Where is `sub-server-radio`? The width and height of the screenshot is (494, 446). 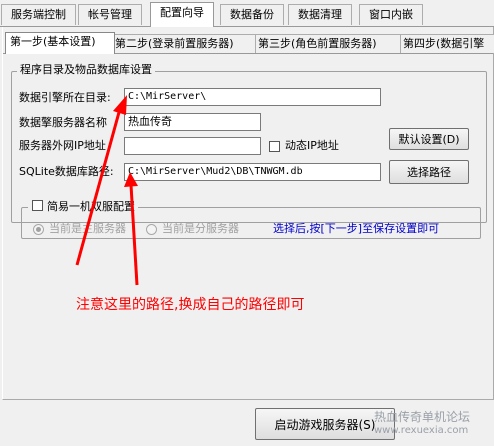 sub-server-radio is located at coordinates (151, 229).